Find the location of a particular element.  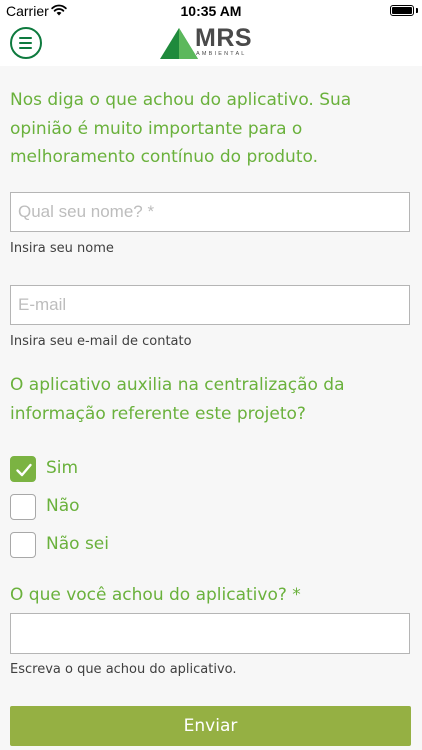

status-bar: Carrier 10:35 AM is located at coordinates (211, 11).